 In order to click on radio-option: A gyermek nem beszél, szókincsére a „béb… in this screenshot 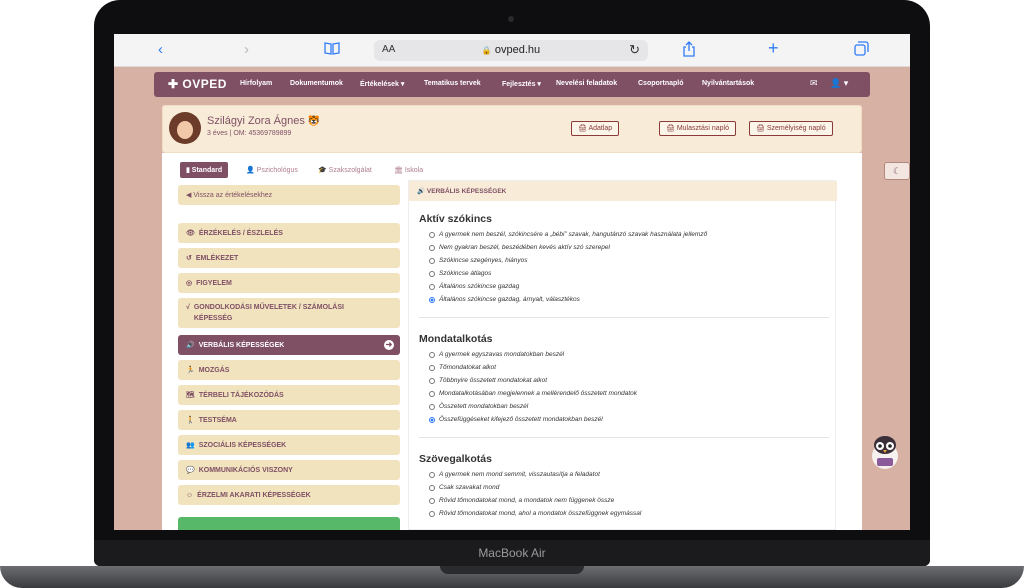, I will do `click(568, 234)`.